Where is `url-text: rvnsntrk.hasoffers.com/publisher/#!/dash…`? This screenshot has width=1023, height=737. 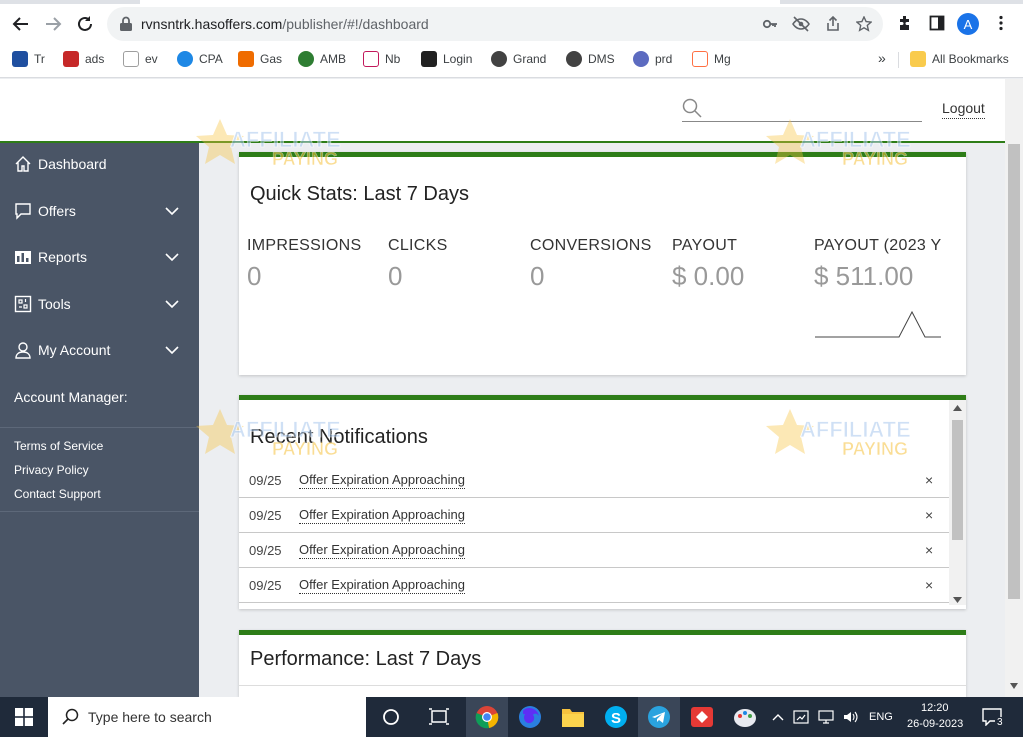
url-text: rvnsntrk.hasoffers.com/publisher/#!/dash… is located at coordinates (285, 24).